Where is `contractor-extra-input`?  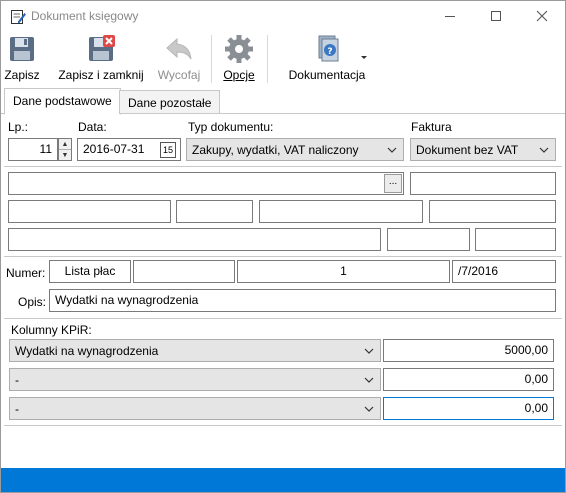
contractor-extra-input is located at coordinates (483, 183).